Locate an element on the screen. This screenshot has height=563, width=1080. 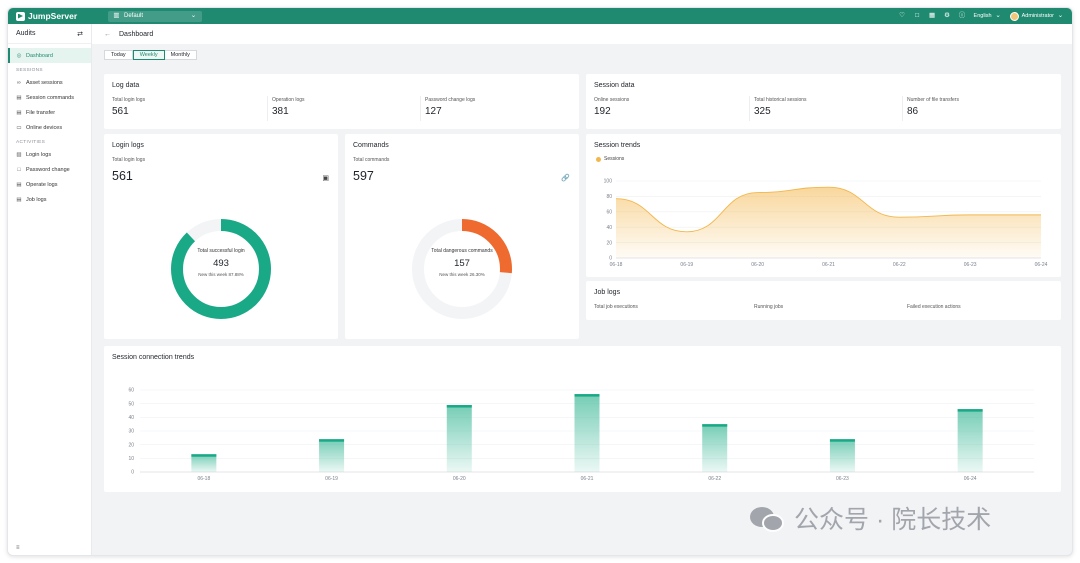
language-value: English is located at coordinates (982, 16).